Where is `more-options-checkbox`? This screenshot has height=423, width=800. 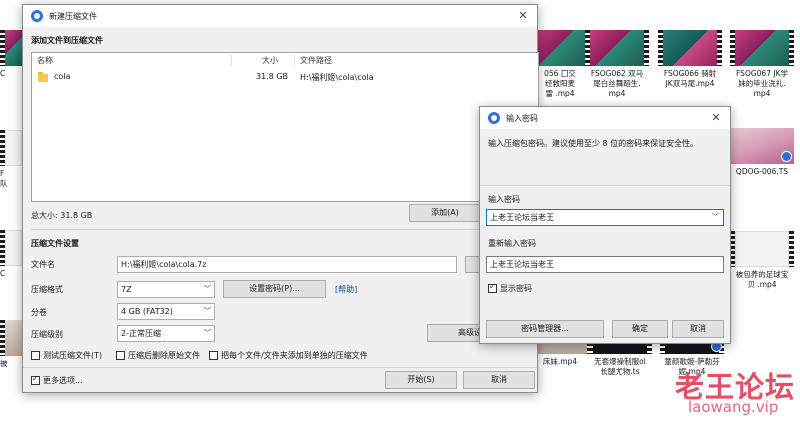
more-options-checkbox is located at coordinates (35, 379).